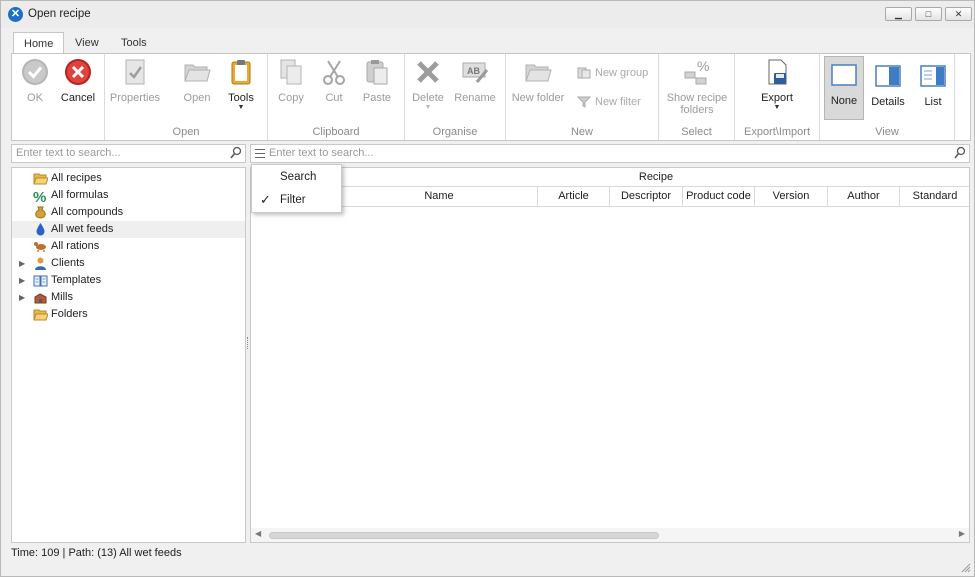 The image size is (975, 577). Describe the element at coordinates (612, 73) in the screenshot. I see `new-group-button: New group` at that location.